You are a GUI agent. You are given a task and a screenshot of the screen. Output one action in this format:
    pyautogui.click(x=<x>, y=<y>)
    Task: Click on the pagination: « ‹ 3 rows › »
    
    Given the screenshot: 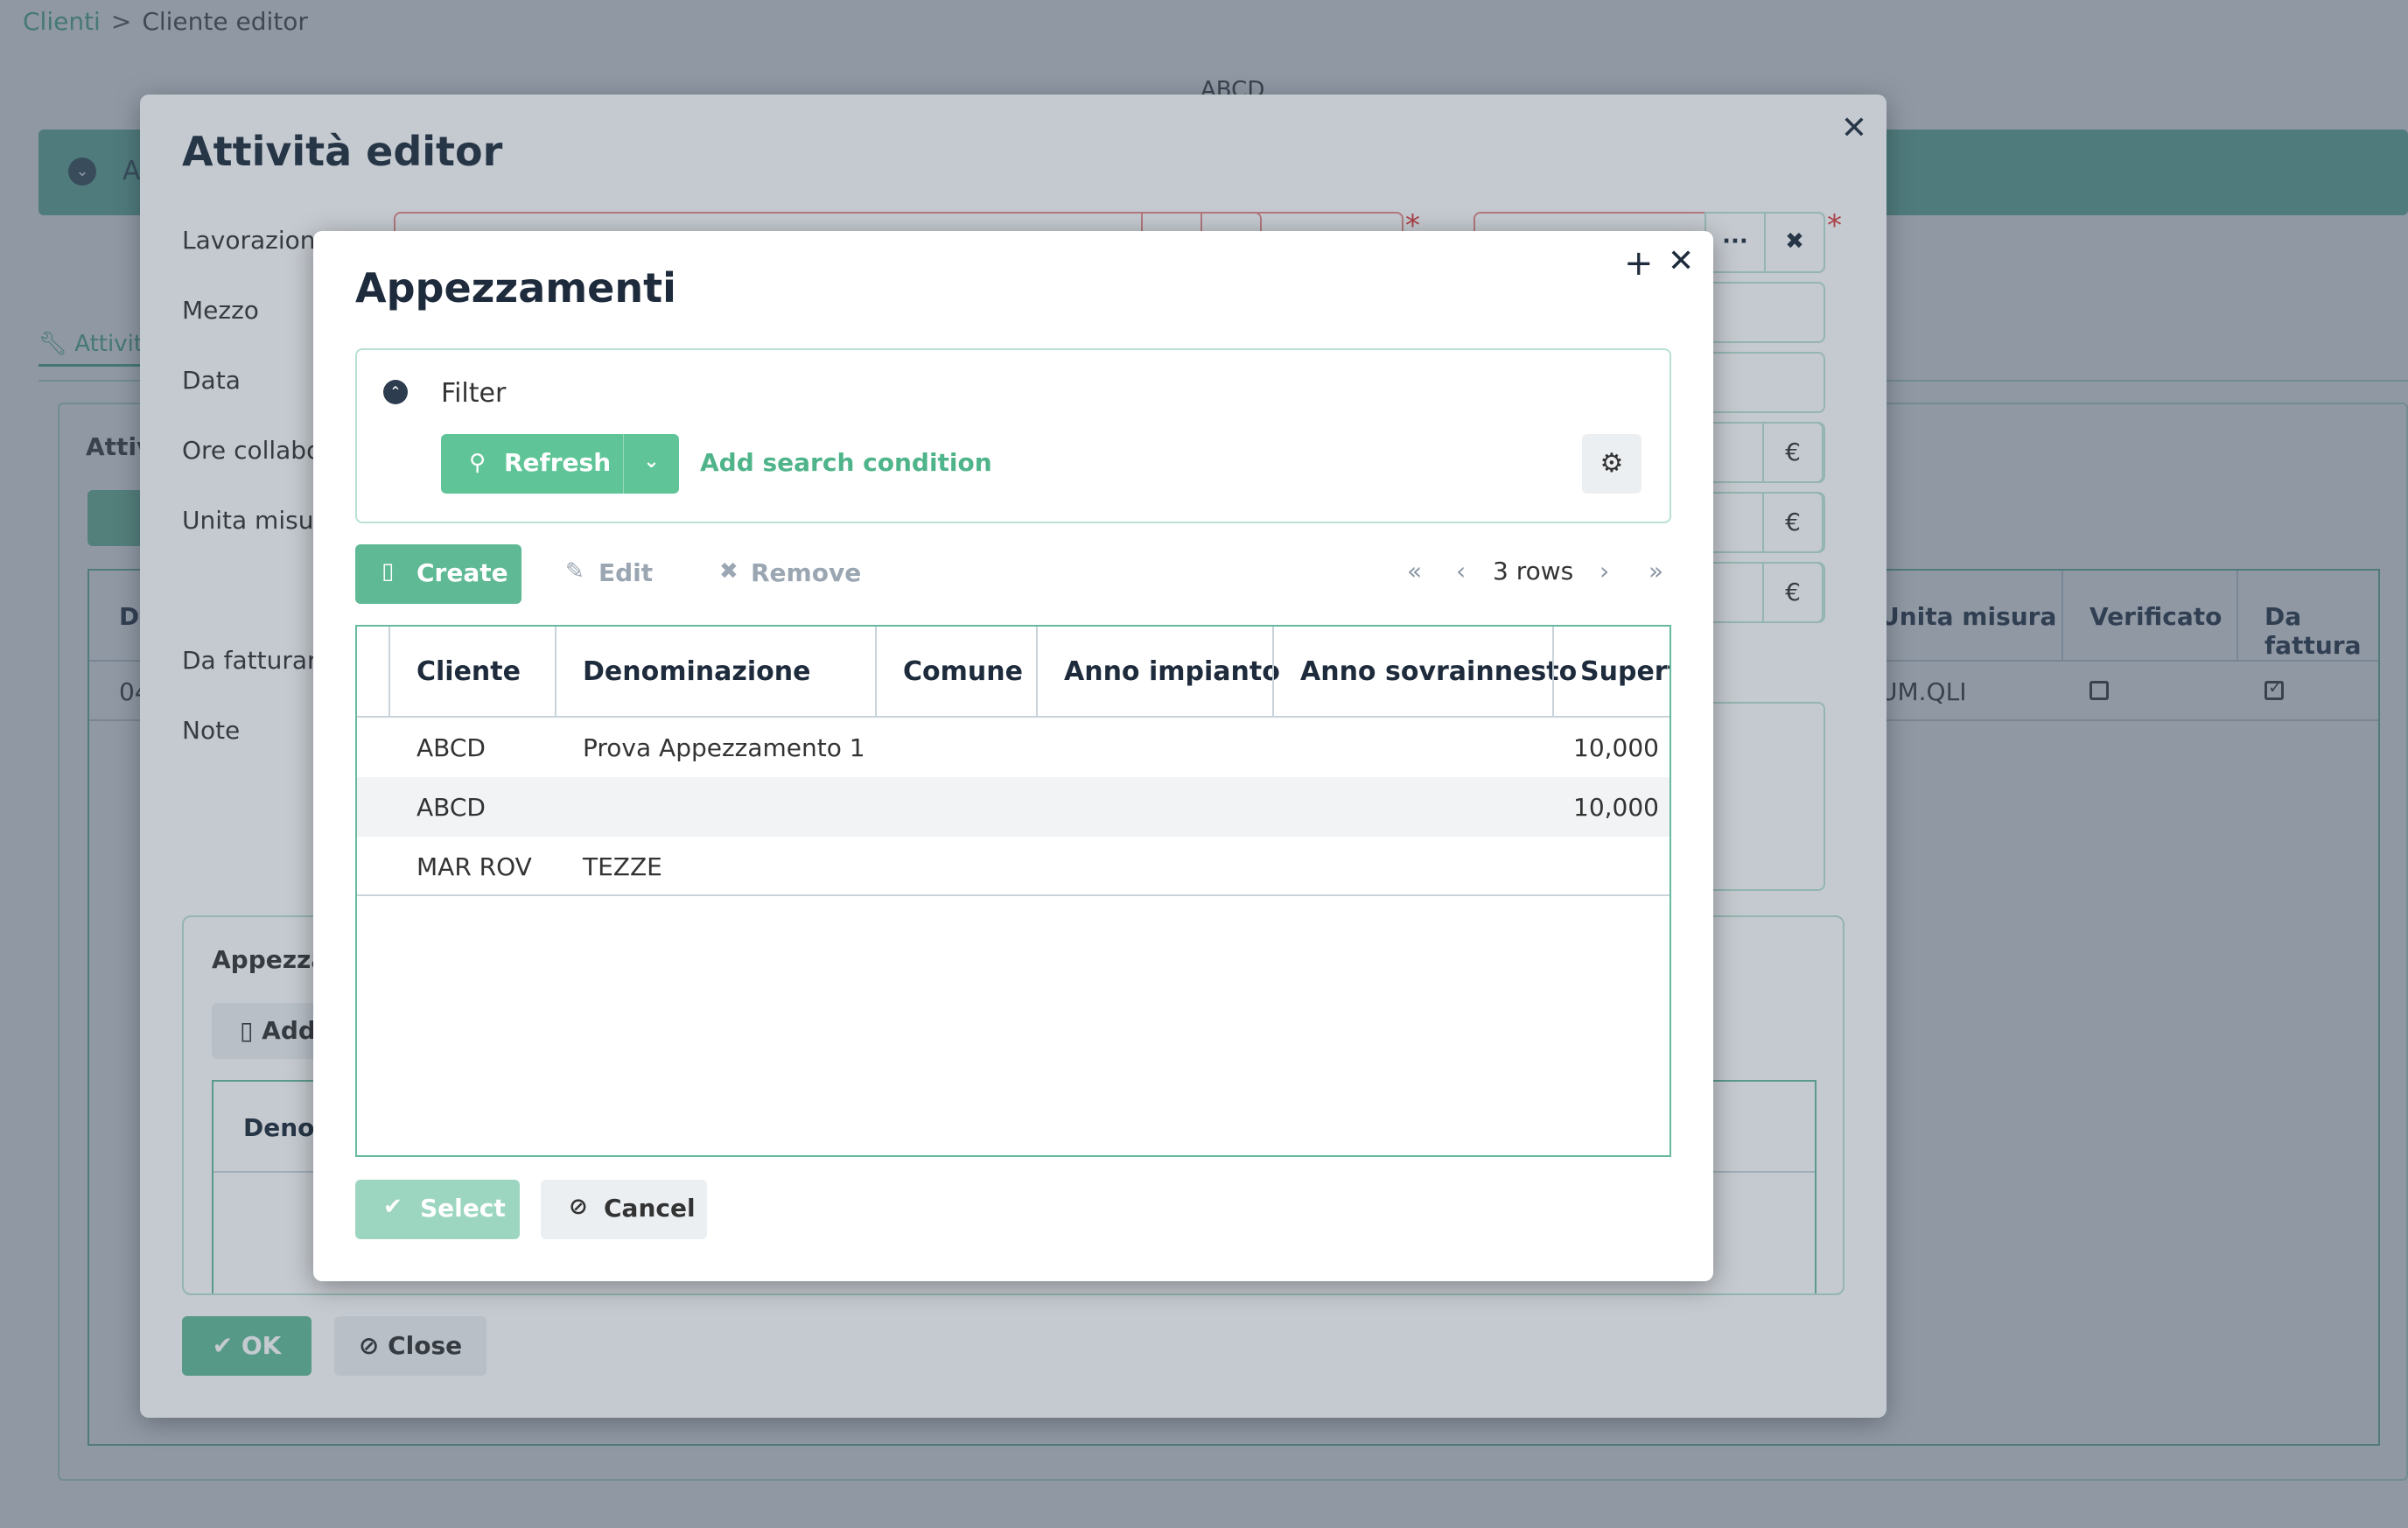 What is the action you would take?
    pyautogui.click(x=1534, y=574)
    